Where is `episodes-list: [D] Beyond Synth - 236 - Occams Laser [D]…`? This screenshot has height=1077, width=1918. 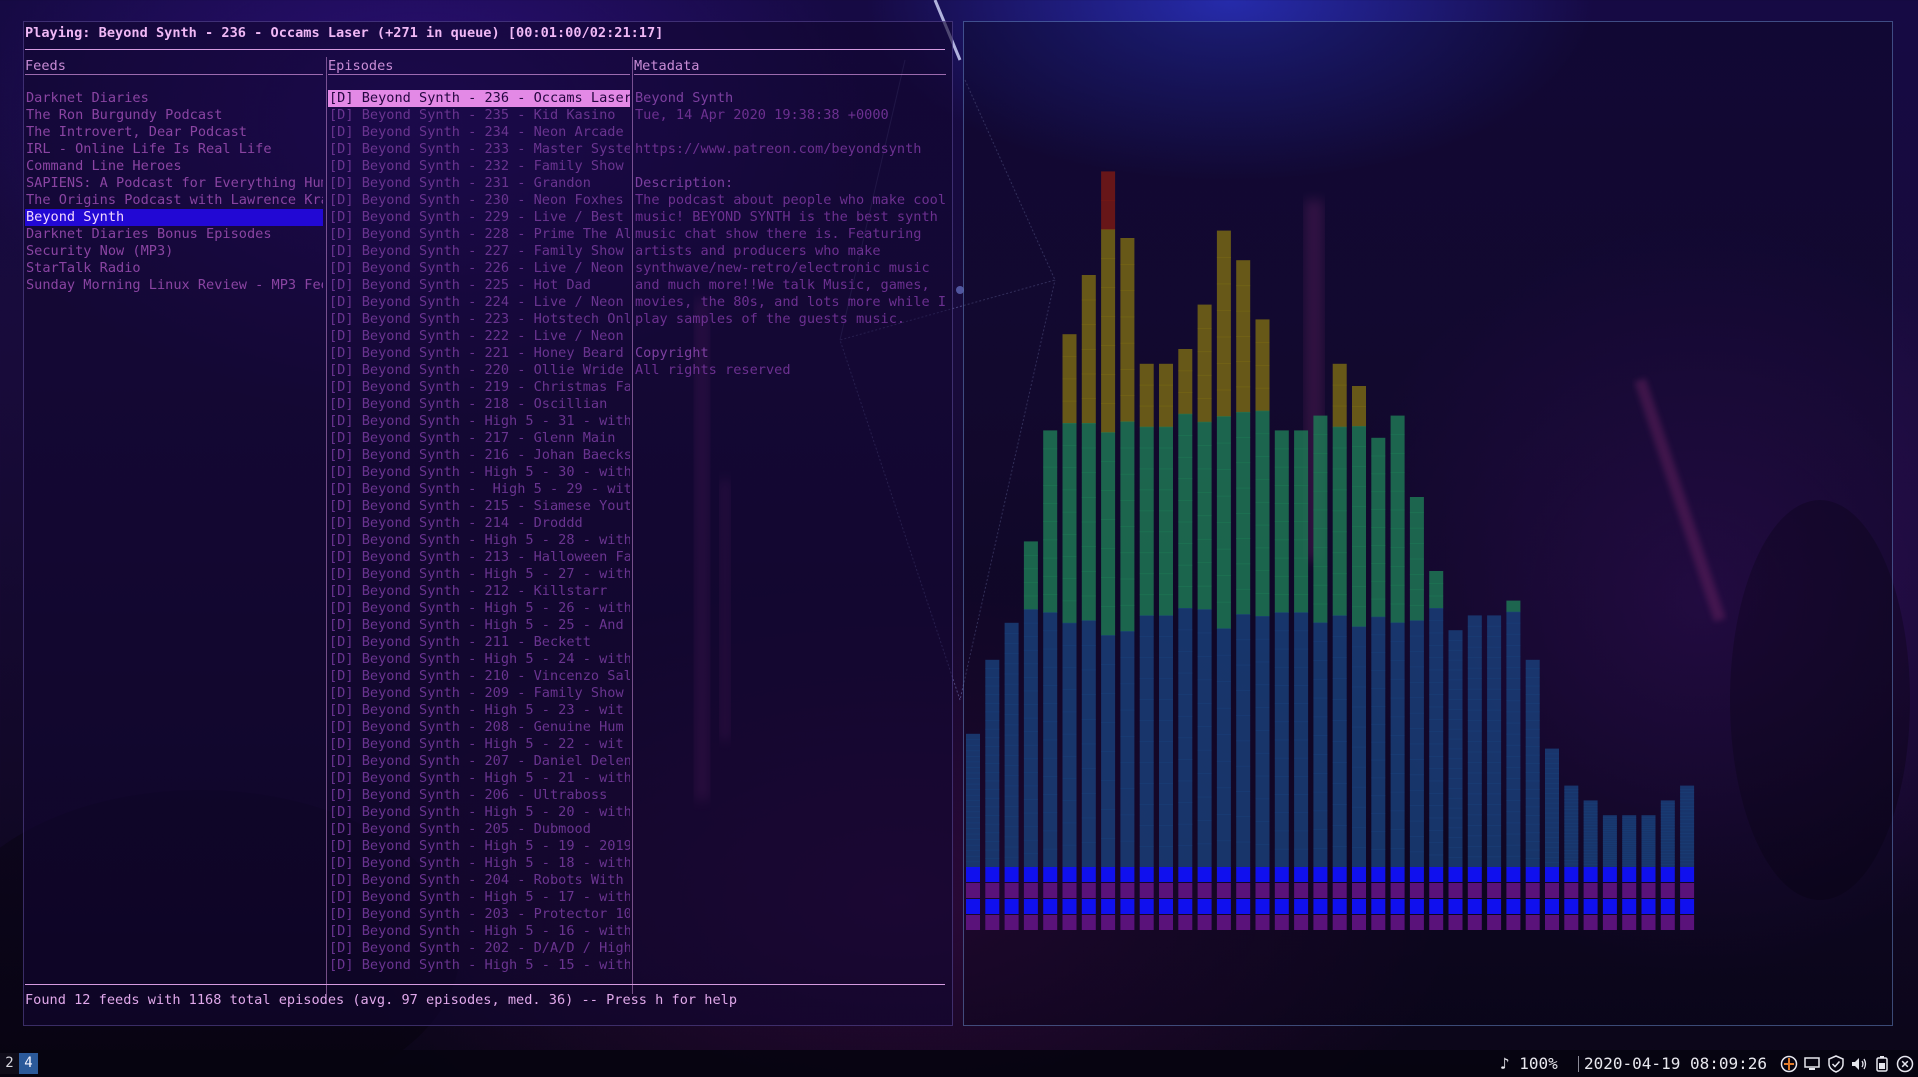 episodes-list: [D] Beyond Synth - 236 - Occams Laser [D]… is located at coordinates (479, 532).